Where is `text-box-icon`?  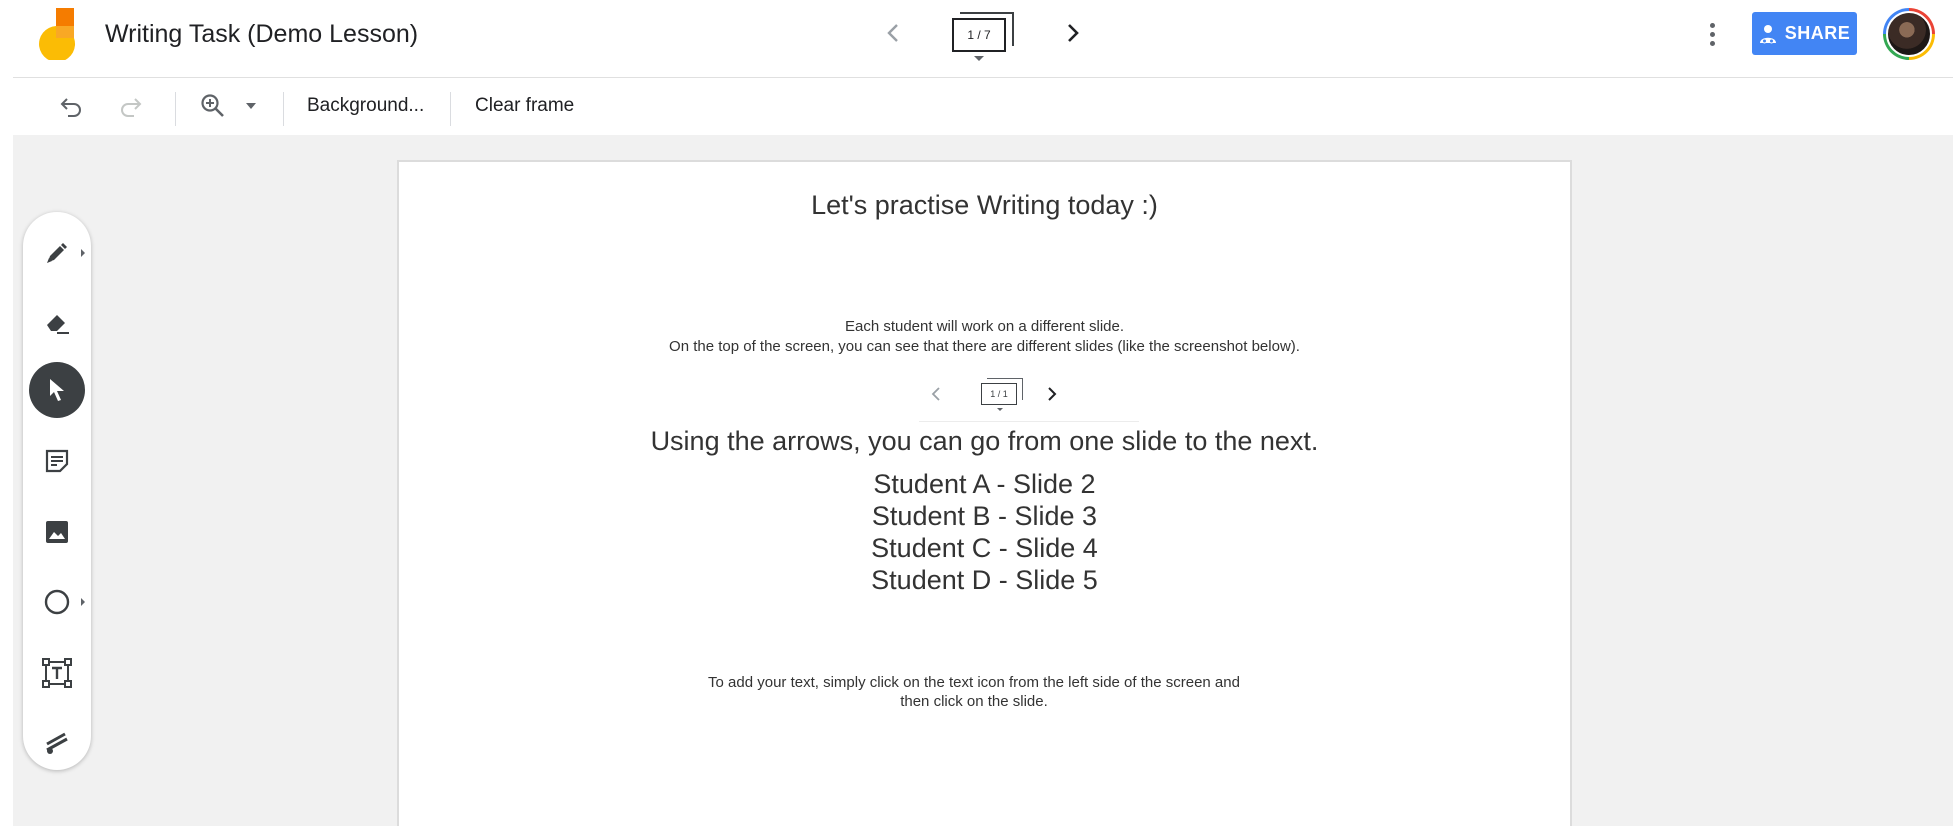
text-box-icon is located at coordinates (57, 673).